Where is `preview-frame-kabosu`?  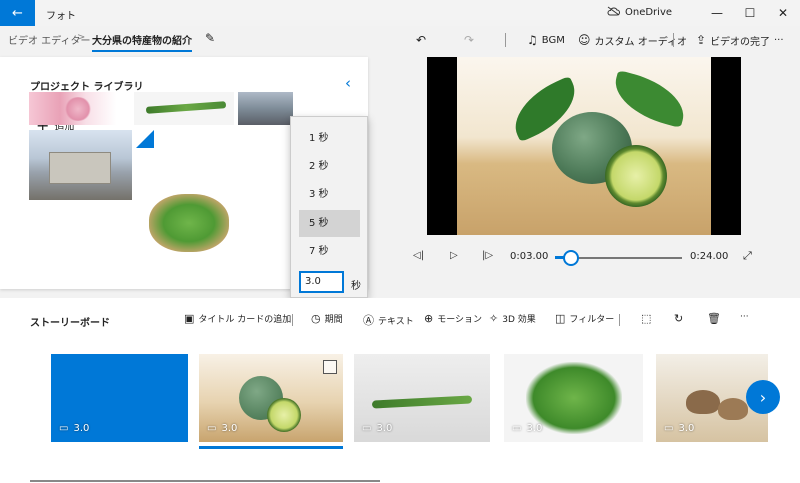
preview-frame-kabosu is located at coordinates (584, 146).